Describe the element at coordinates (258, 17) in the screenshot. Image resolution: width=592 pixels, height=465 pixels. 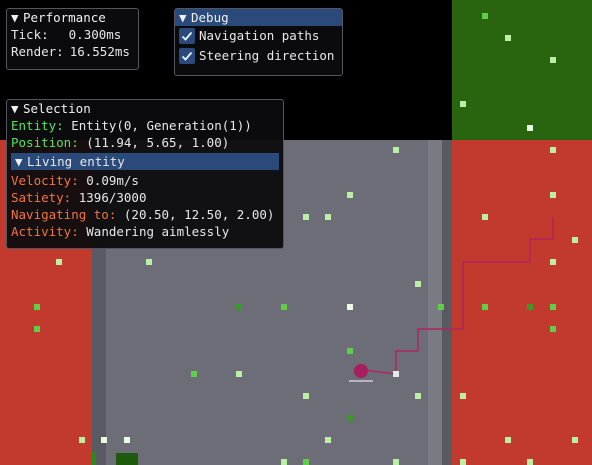
I see `debug-title-bar: ▼ Debug` at that location.